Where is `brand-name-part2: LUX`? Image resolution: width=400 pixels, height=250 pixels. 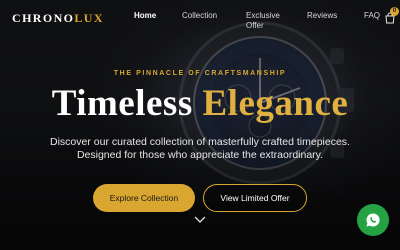 brand-name-part2: LUX is located at coordinates (89, 18).